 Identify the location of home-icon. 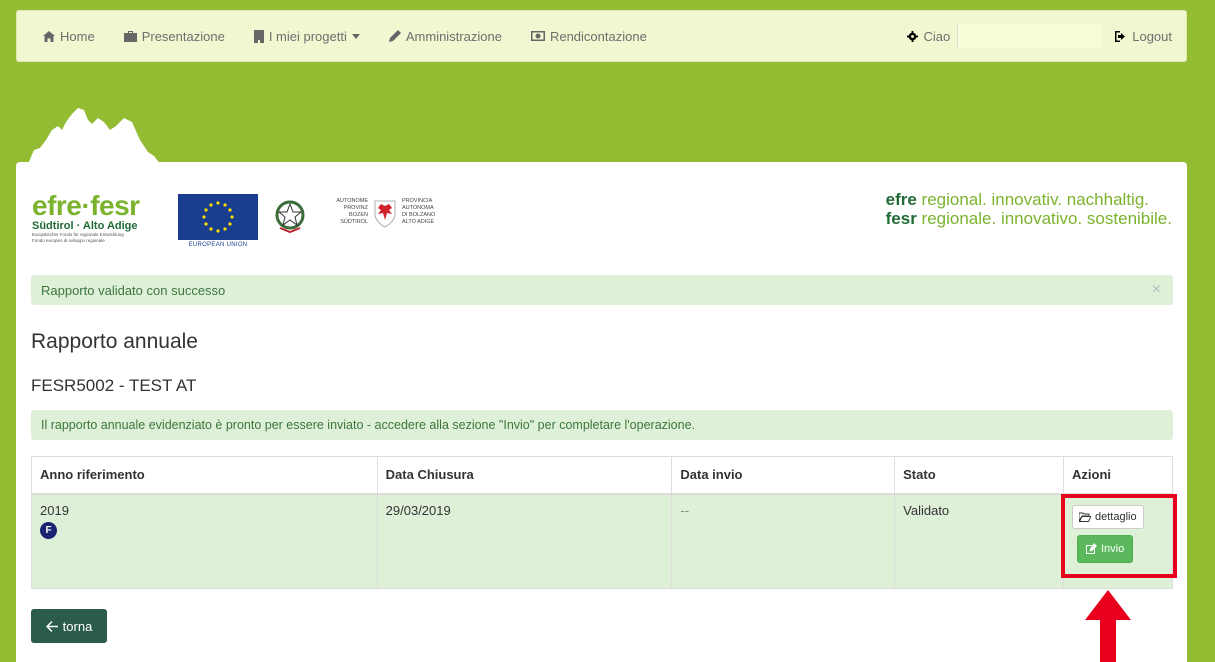
(49, 36).